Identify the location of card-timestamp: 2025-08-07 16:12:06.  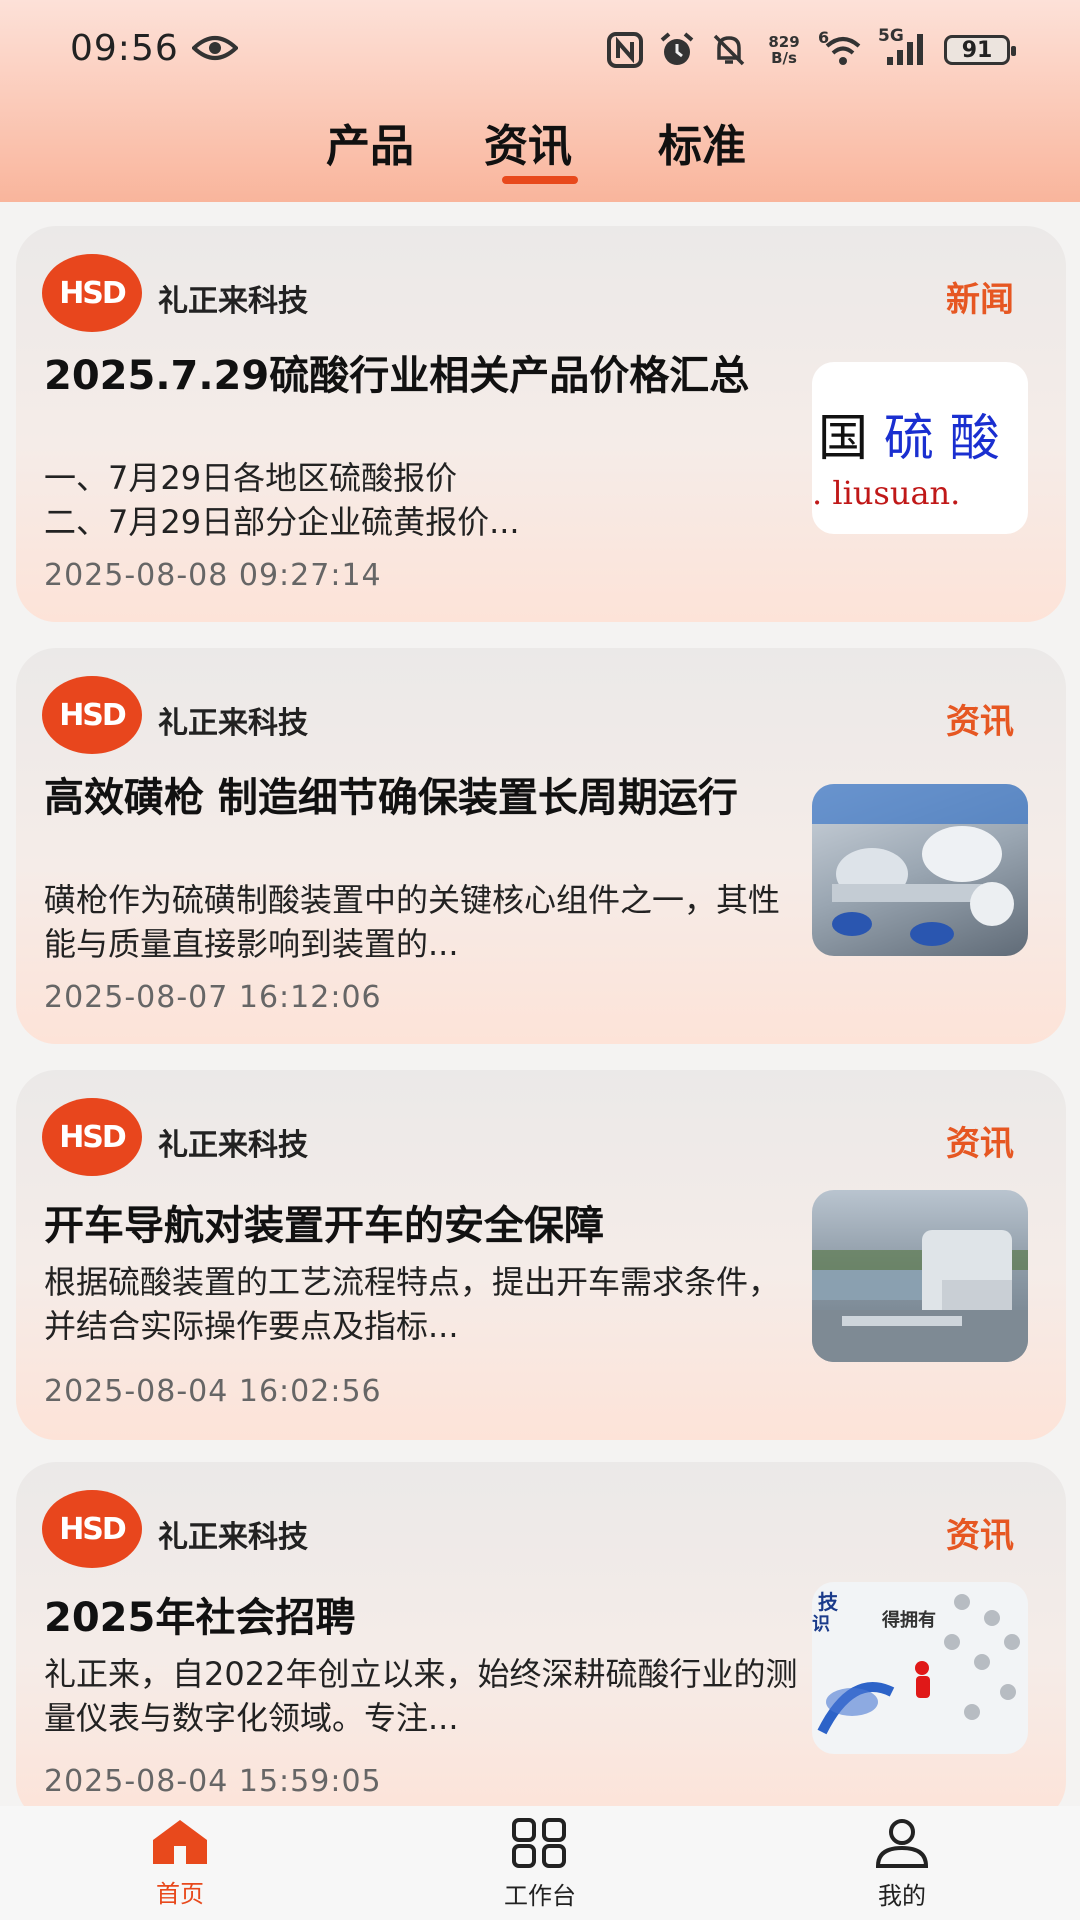
(213, 997).